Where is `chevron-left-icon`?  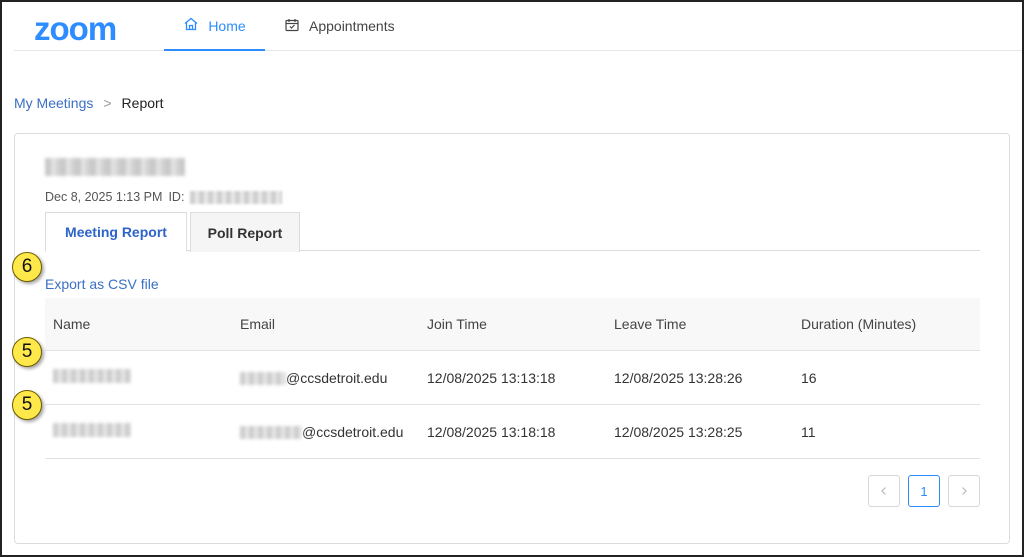
chevron-left-icon is located at coordinates (883, 491).